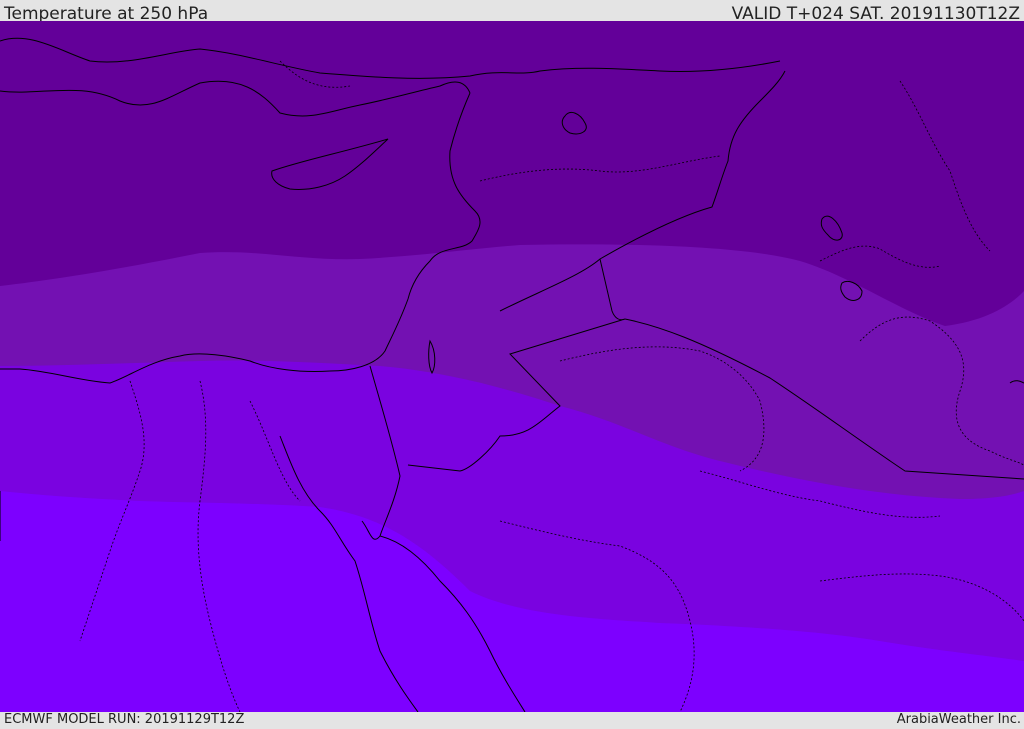  Describe the element at coordinates (958, 719) in the screenshot. I see `credit-label: ArabiaWeather Inc.` at that location.